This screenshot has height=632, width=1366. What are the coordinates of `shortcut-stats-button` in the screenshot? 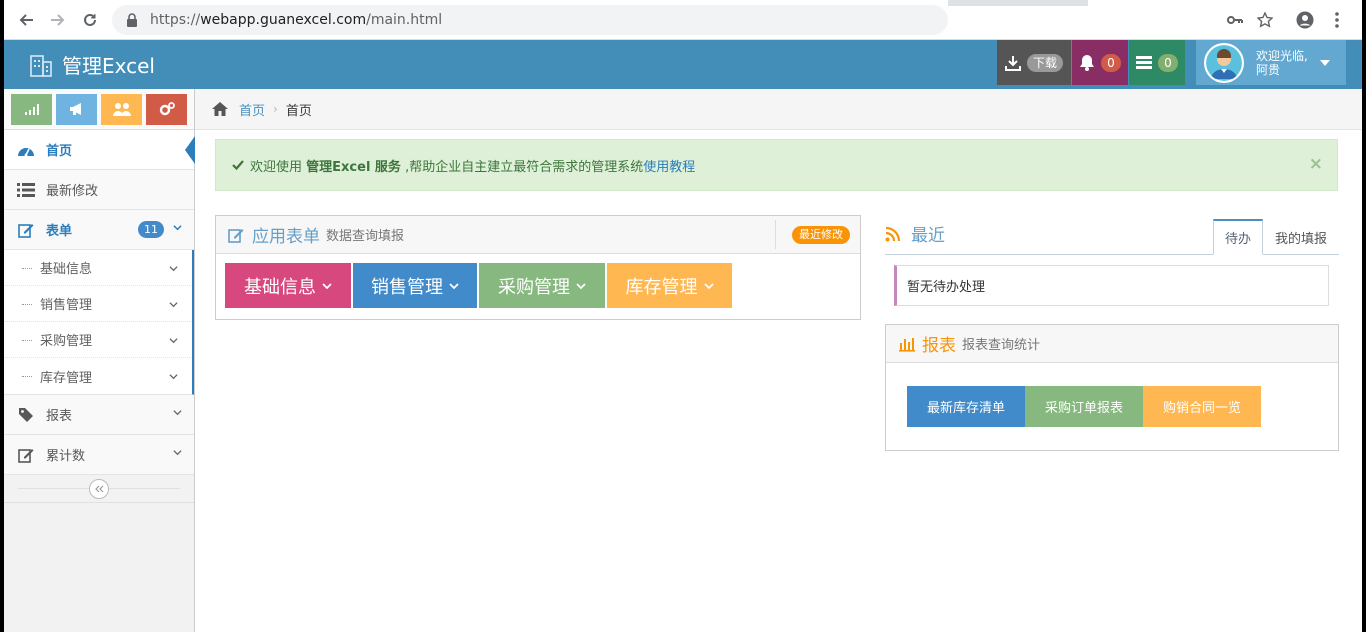 It's located at (31, 109).